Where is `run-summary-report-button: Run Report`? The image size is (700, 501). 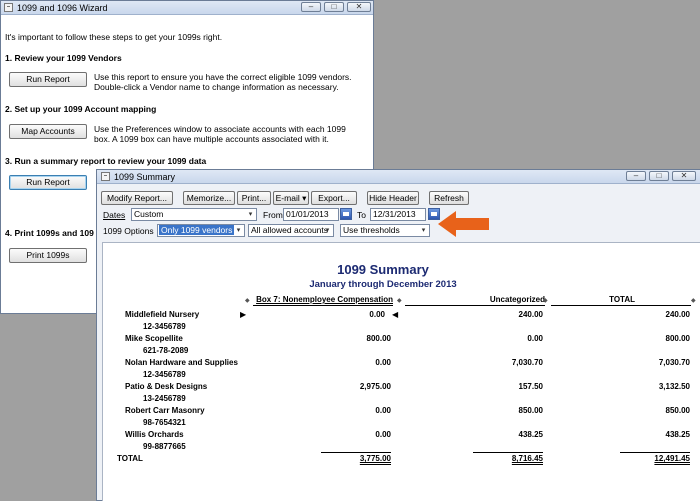 run-summary-report-button: Run Report is located at coordinates (48, 182).